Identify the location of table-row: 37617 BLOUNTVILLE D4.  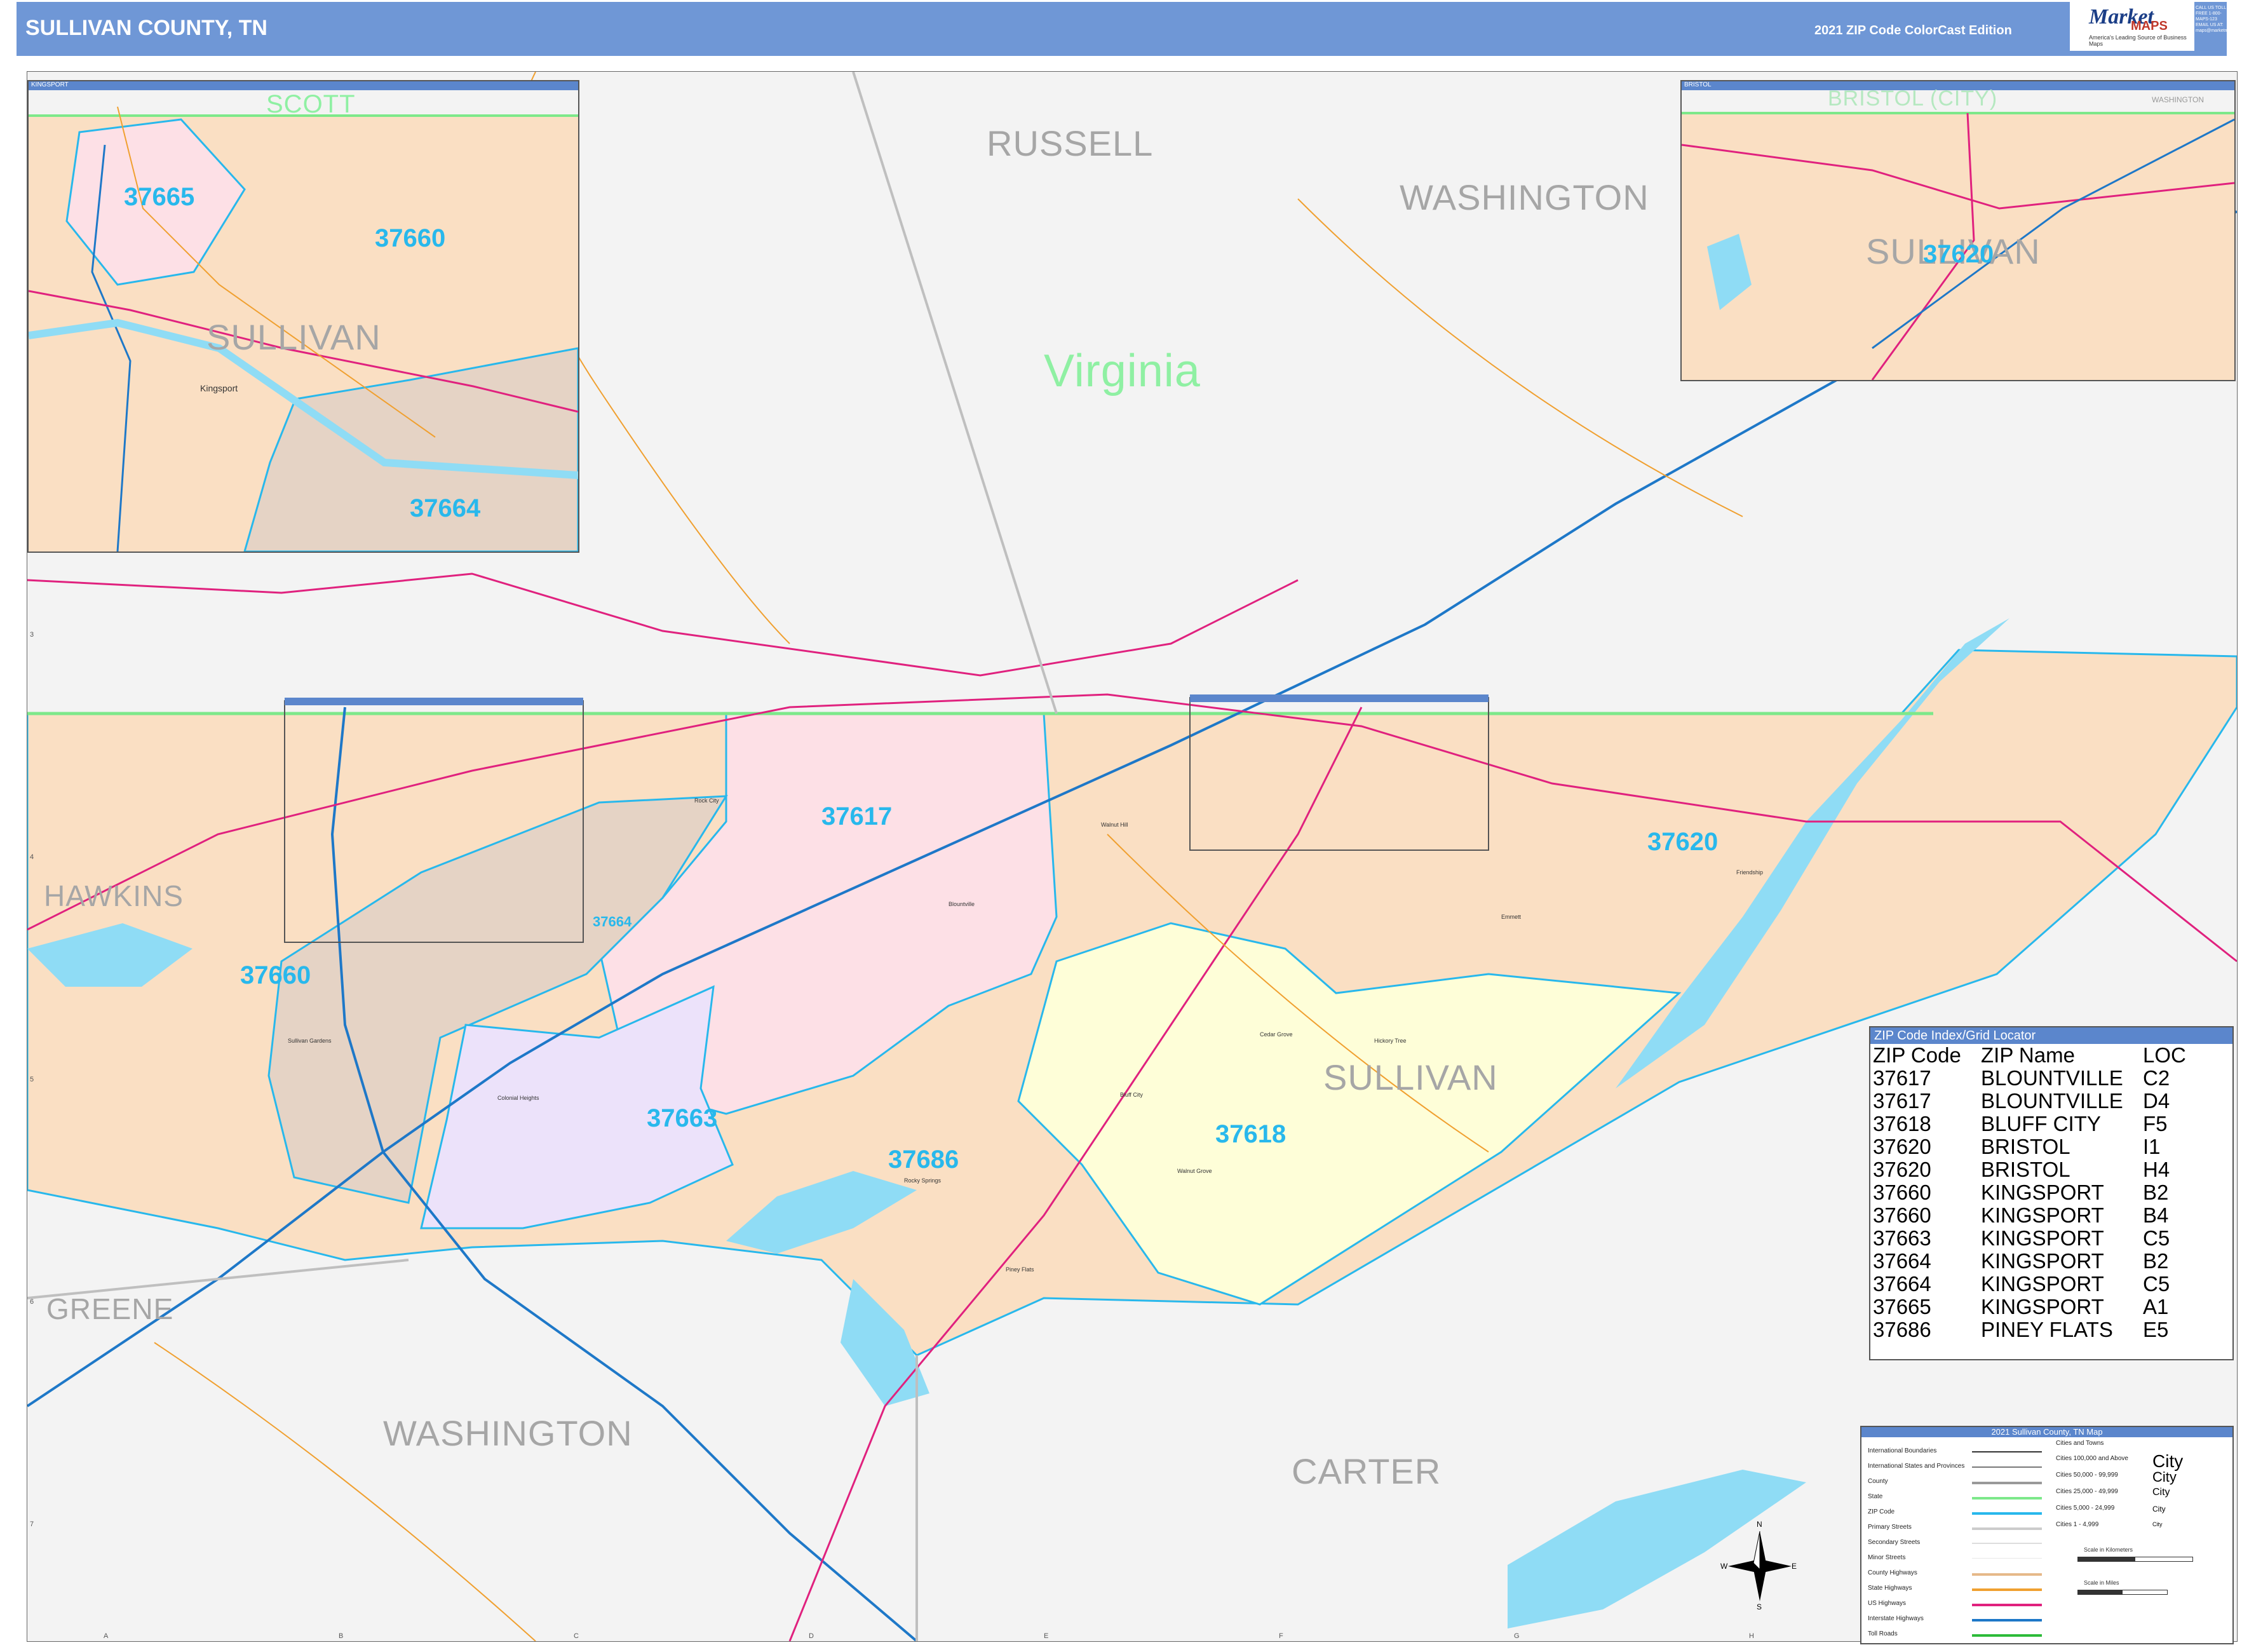
(2051, 1102).